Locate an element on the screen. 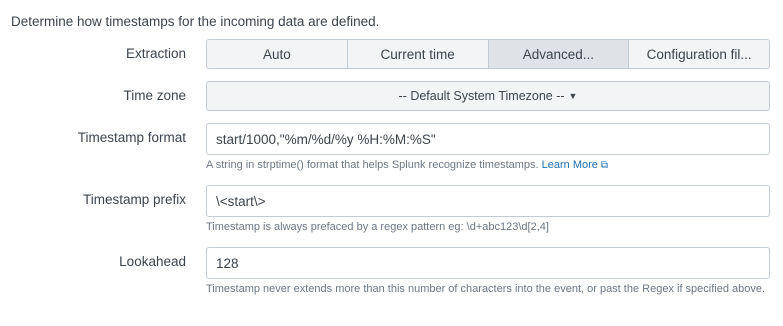 This screenshot has height=326, width=783. timezone-value: -- Default System Timezone -- is located at coordinates (481, 96).